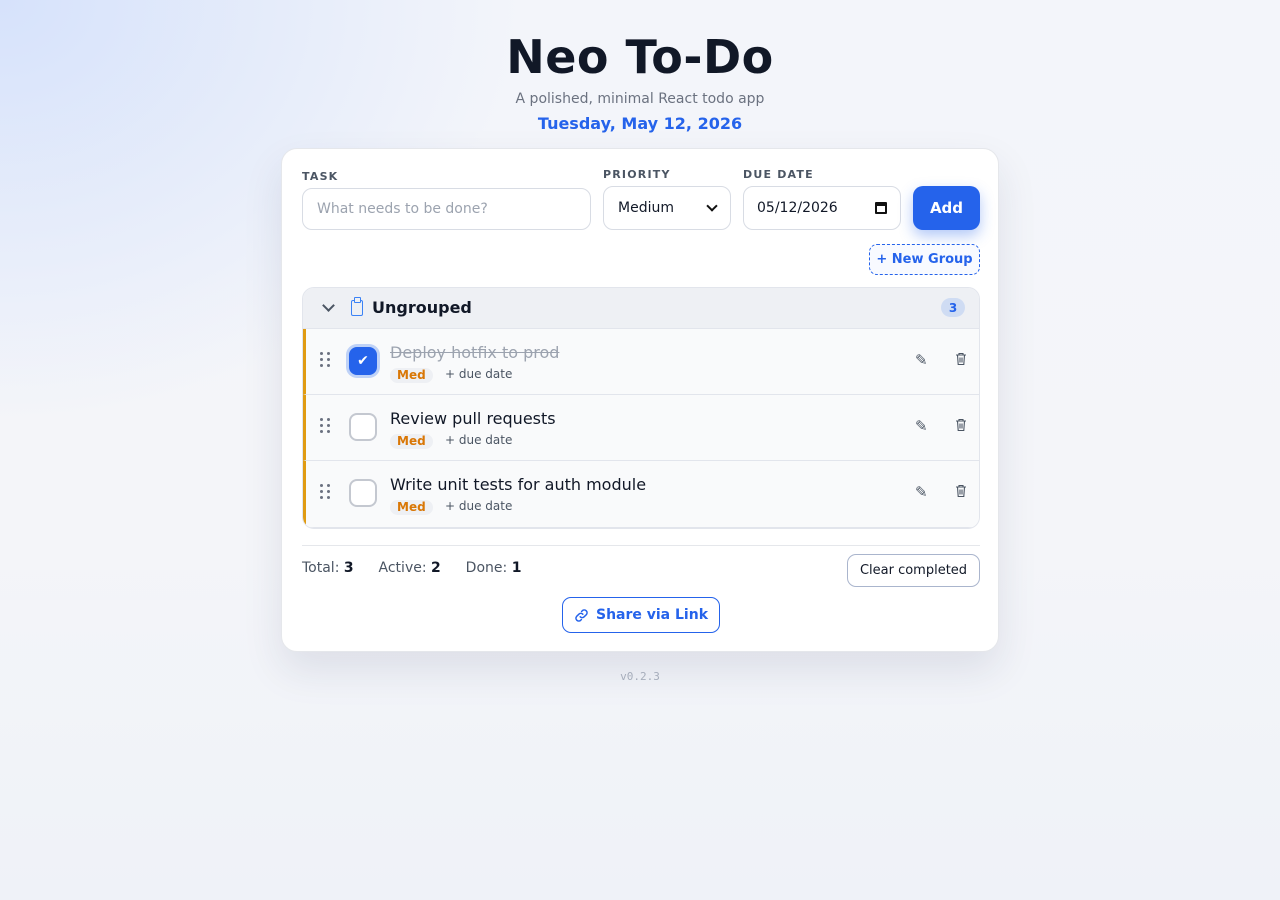  What do you see at coordinates (518, 484) in the screenshot?
I see `todo-title: Write unit tests for auth module` at bounding box center [518, 484].